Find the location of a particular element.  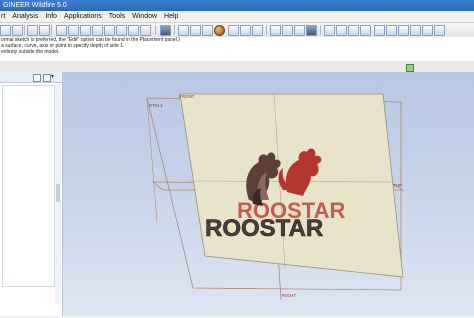

vertical-scrollbar is located at coordinates (58, 194).